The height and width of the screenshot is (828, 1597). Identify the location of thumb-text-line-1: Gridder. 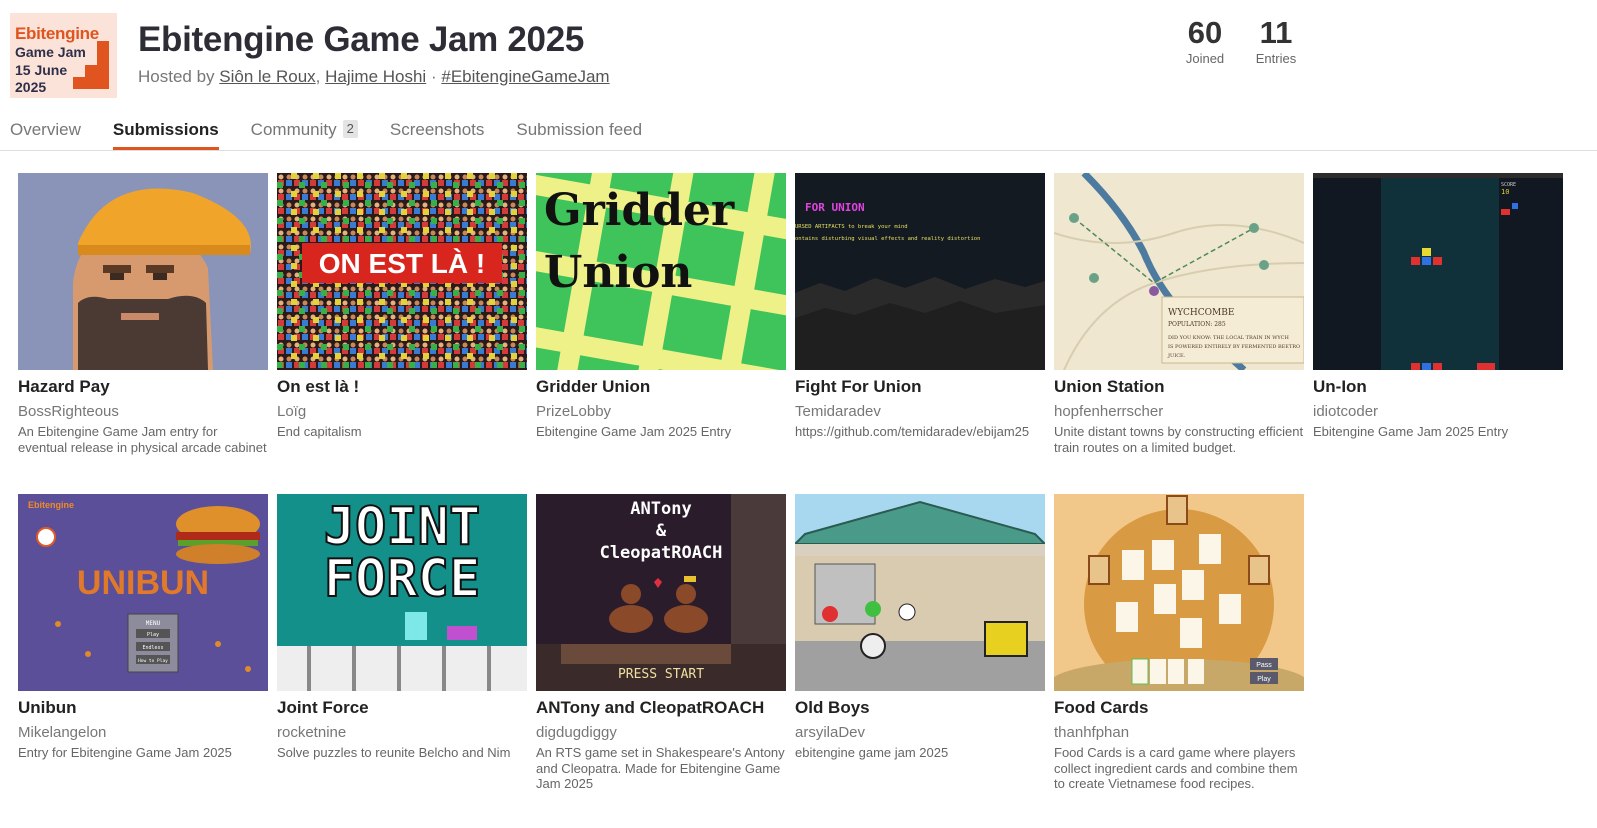
(639, 210).